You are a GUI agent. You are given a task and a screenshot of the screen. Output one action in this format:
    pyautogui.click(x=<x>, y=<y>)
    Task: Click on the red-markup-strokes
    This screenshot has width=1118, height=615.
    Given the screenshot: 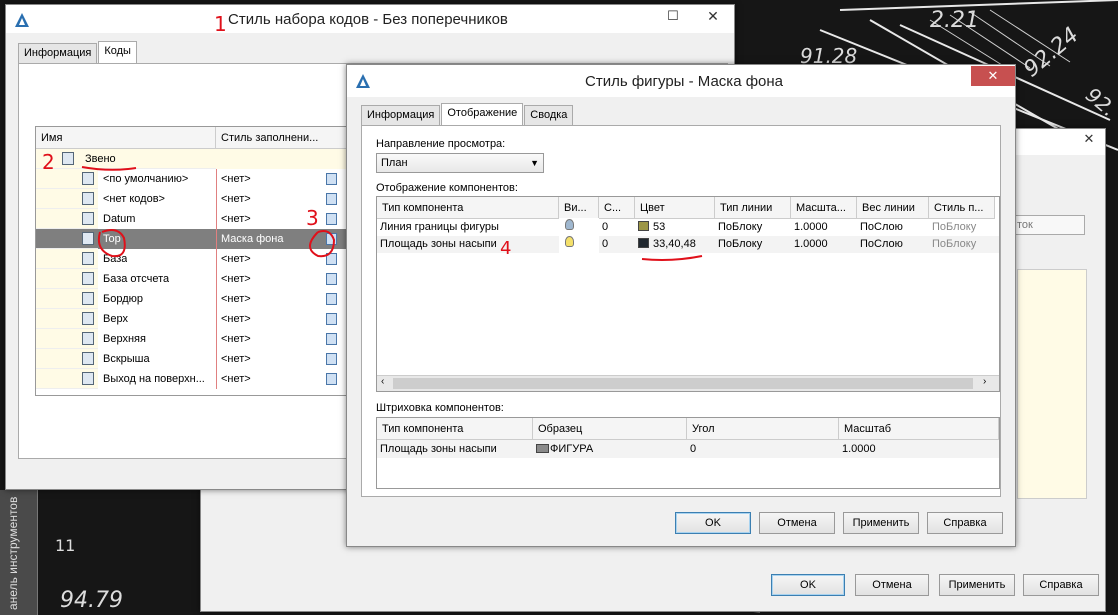 What is the action you would take?
    pyautogui.click(x=392, y=213)
    